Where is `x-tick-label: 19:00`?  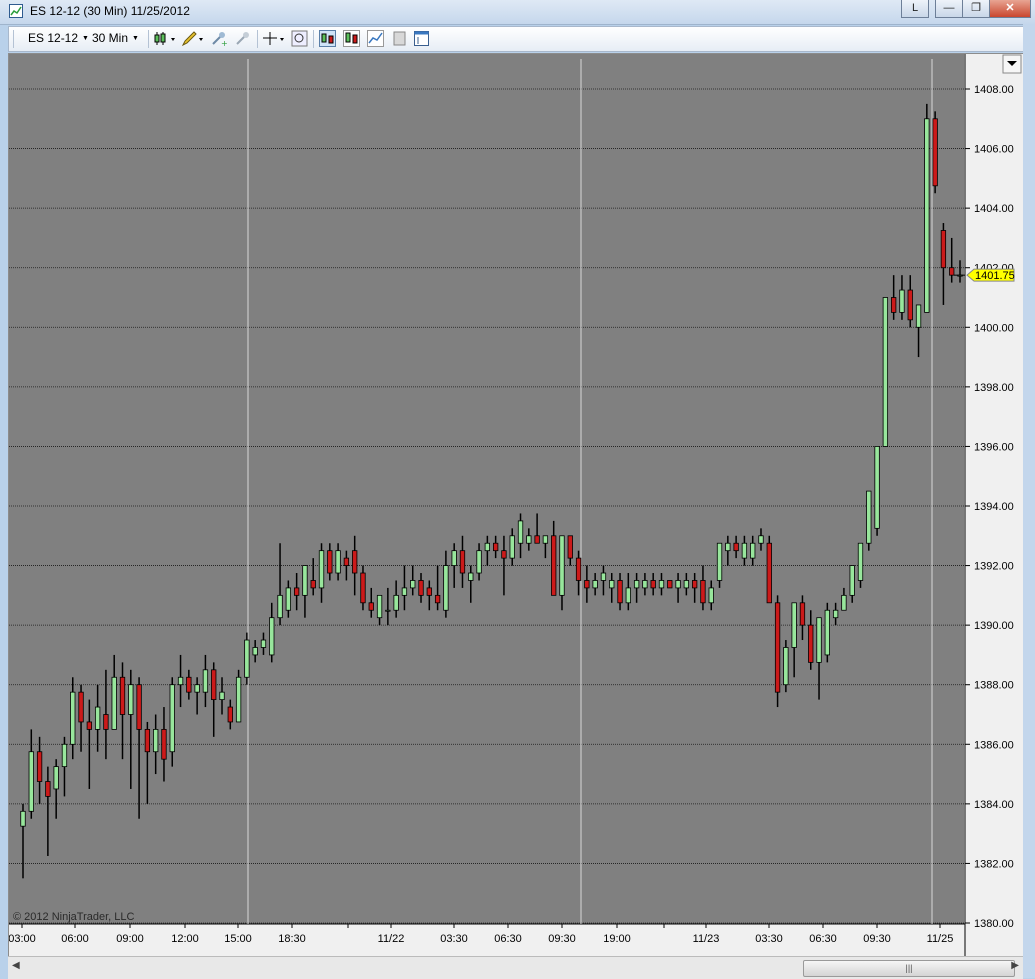
x-tick-label: 19:00 is located at coordinates (617, 939).